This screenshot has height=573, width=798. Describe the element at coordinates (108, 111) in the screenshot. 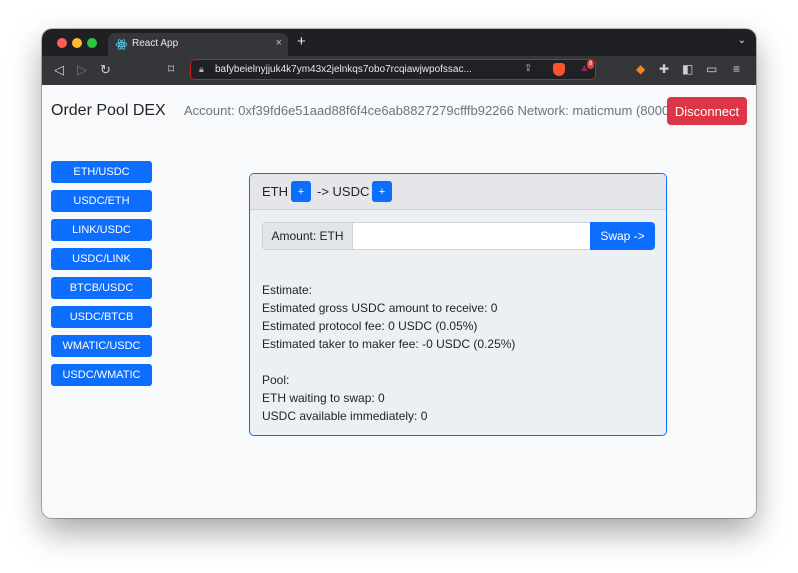

I see `brand-title: Order Pool DEX` at that location.